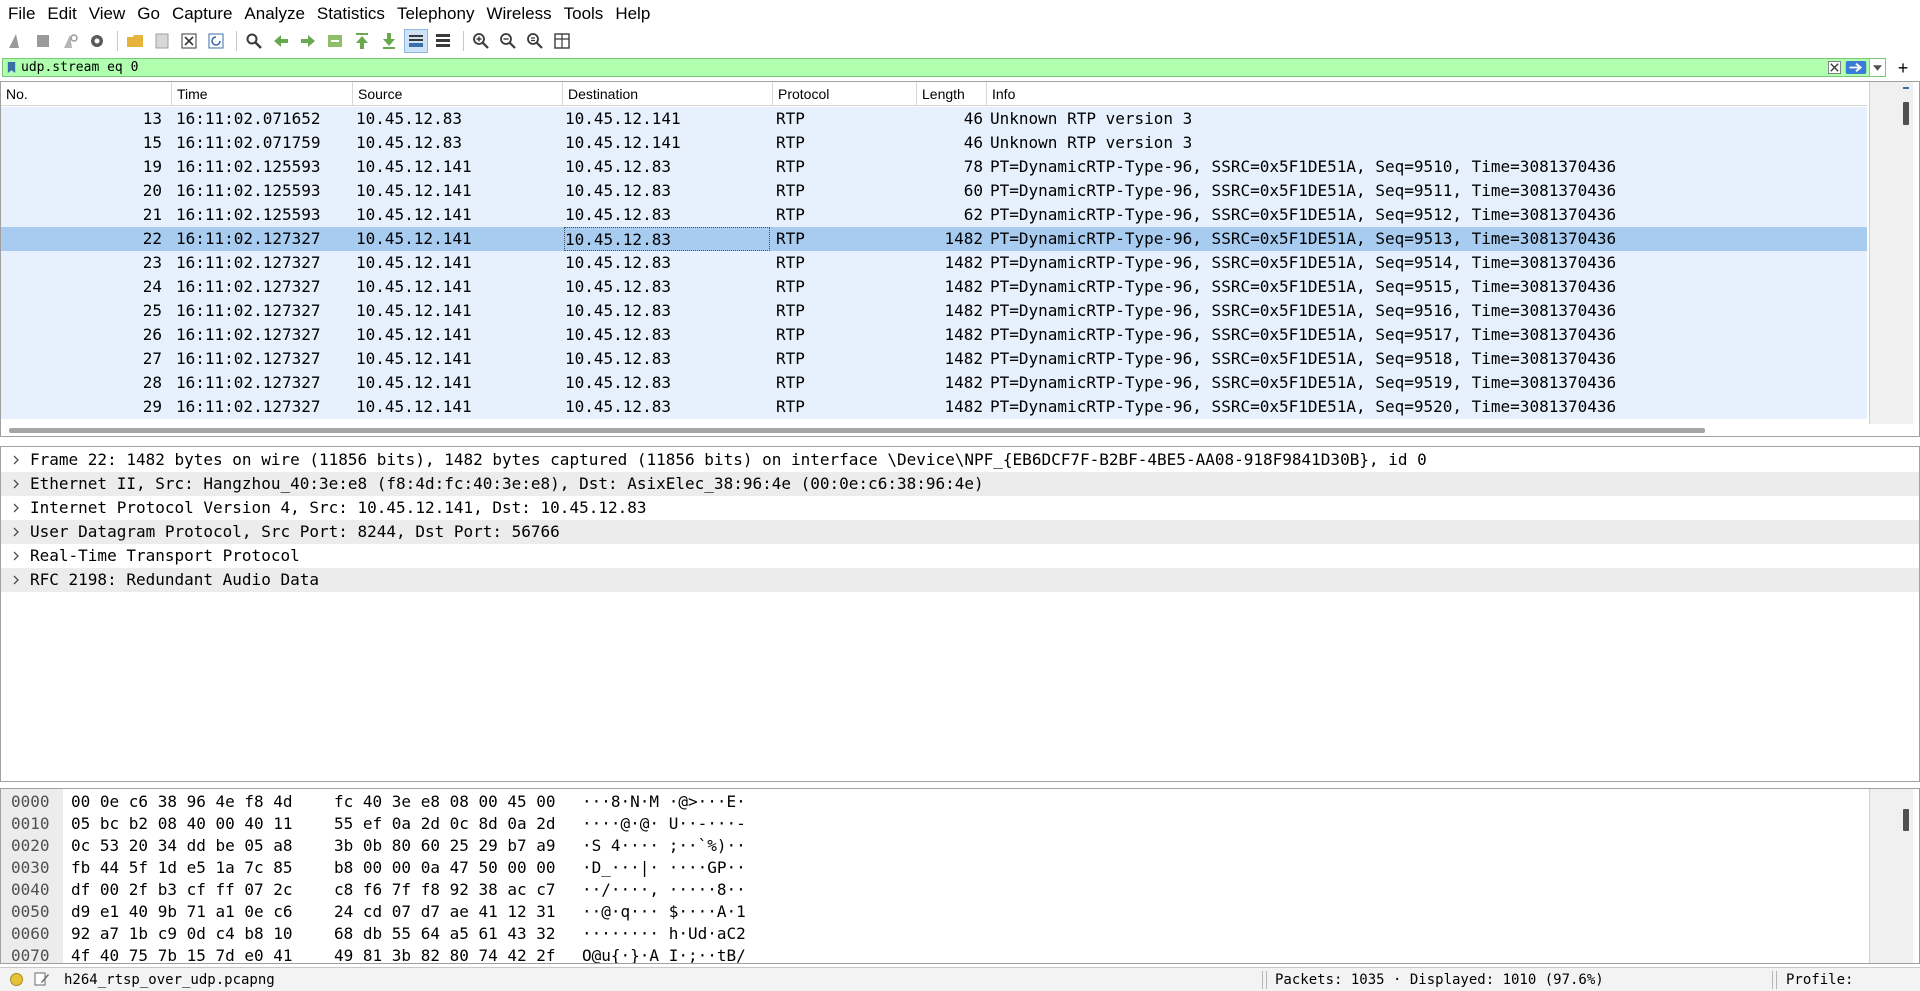 This screenshot has width=1920, height=991. What do you see at coordinates (436, 13) in the screenshot?
I see `menu-telephony: Telephony` at bounding box center [436, 13].